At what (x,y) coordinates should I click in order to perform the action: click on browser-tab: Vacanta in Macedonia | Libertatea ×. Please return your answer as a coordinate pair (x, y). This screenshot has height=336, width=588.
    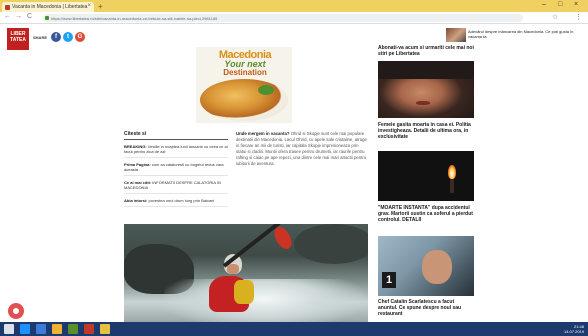
    Looking at the image, I should click on (48, 7).